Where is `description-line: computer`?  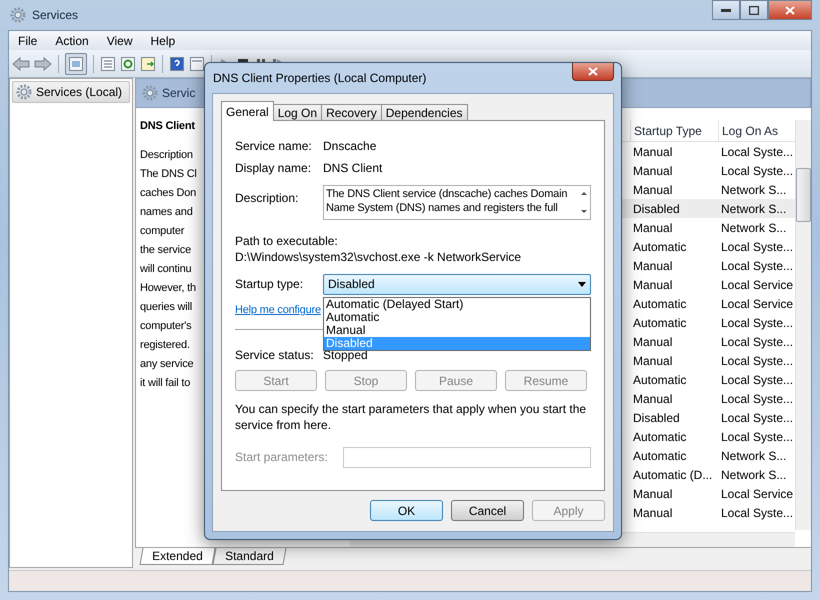 description-line: computer is located at coordinates (162, 231).